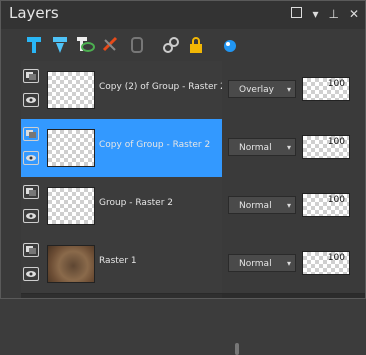 Image resolution: width=366 pixels, height=355 pixels. What do you see at coordinates (111, 45) in the screenshot?
I see `delete-layer-icon` at bounding box center [111, 45].